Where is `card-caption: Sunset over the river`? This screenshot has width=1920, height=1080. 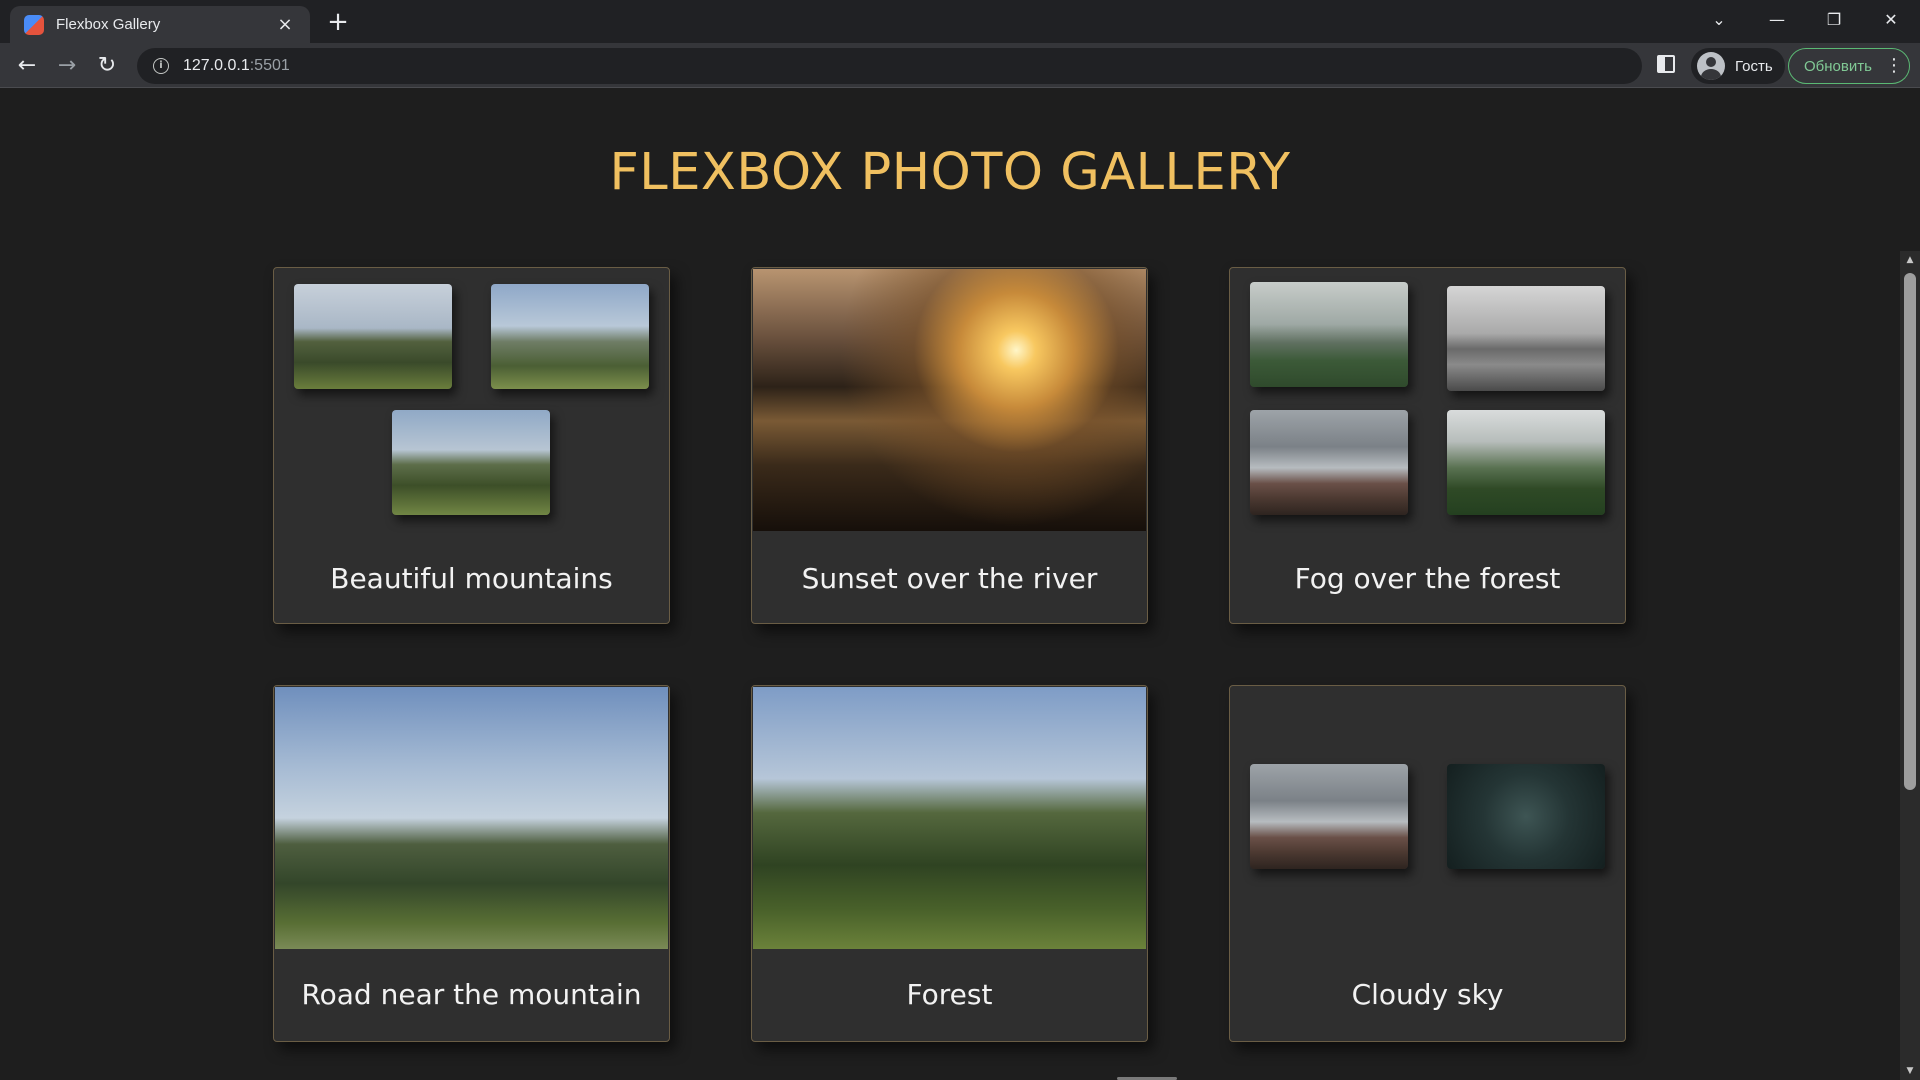 card-caption: Sunset over the river is located at coordinates (949, 578).